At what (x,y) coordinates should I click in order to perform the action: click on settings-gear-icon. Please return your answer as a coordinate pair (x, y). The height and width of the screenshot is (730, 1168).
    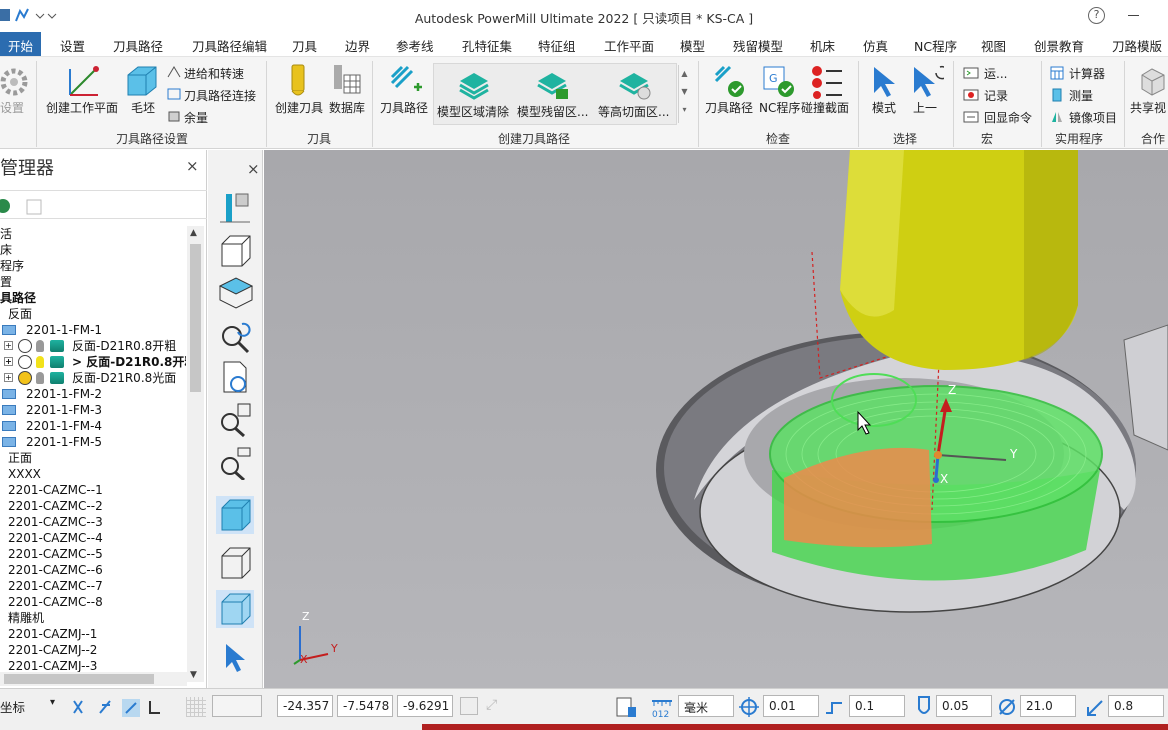
    Looking at the image, I should click on (15, 82).